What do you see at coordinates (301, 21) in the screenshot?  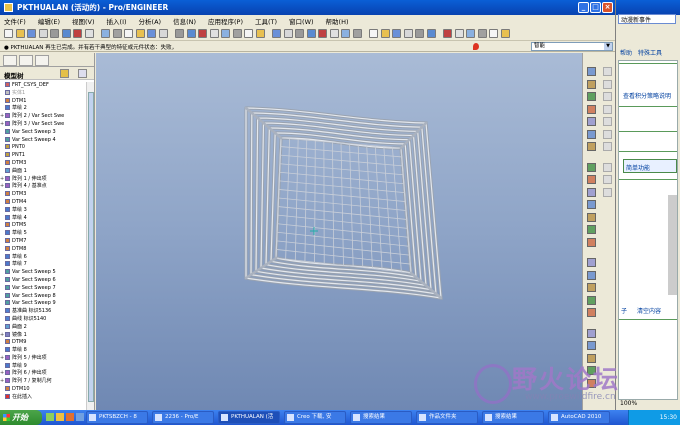 I see `menu-window: 窗口(W)` at bounding box center [301, 21].